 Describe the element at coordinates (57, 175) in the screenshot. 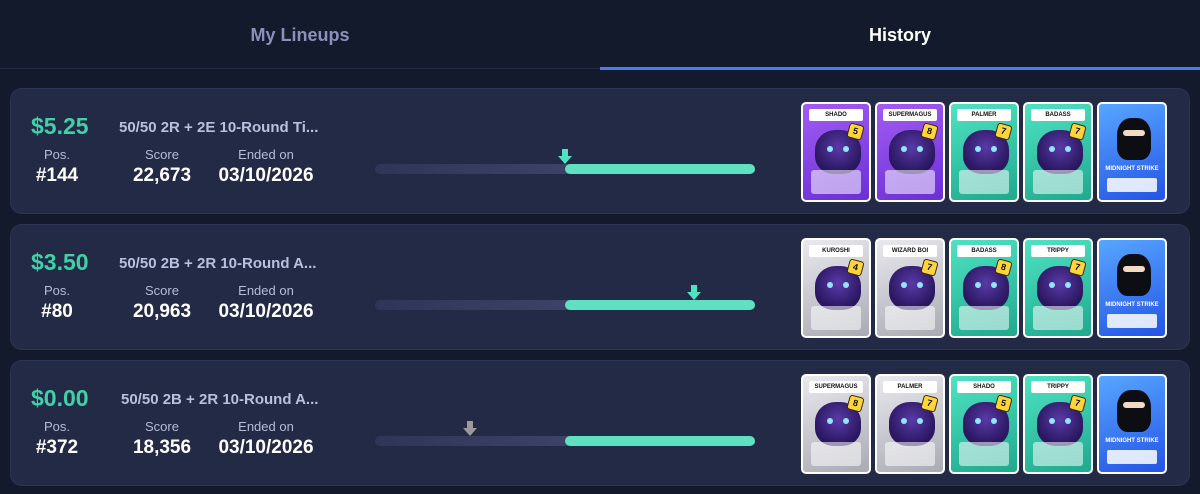

I see `pos-value: #144` at that location.